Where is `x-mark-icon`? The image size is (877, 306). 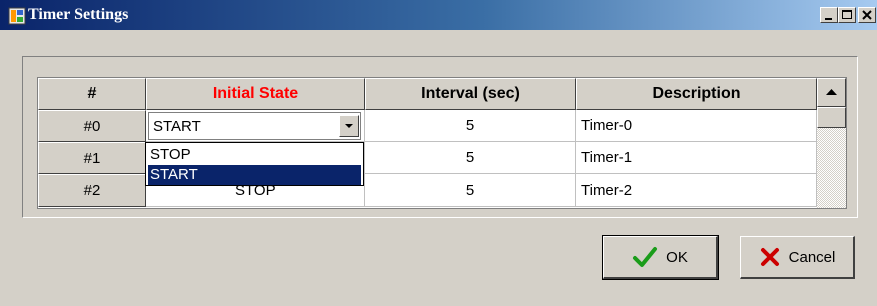
x-mark-icon is located at coordinates (769, 257).